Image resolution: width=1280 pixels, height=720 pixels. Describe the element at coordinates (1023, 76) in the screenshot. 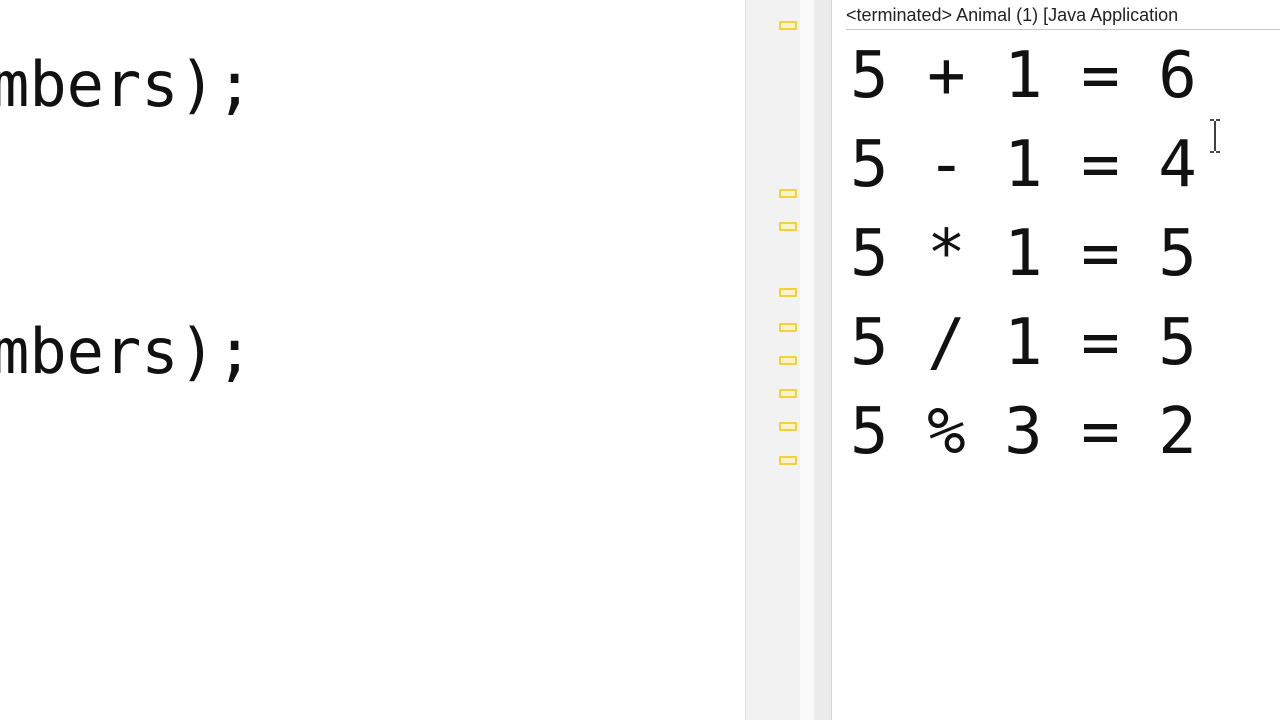

I see `console-output-line: 5 + 1 = 6` at that location.